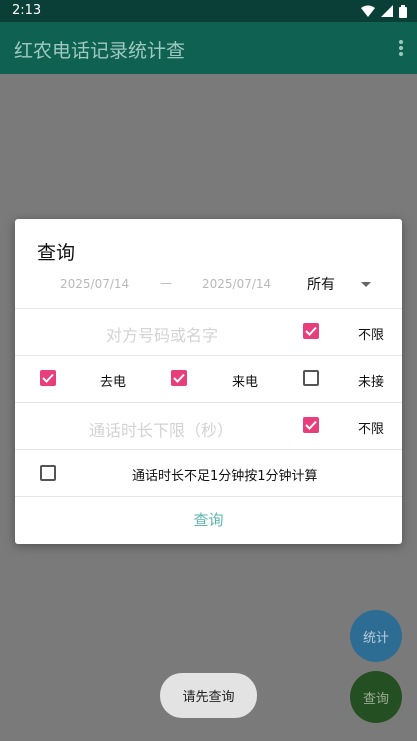 The width and height of the screenshot is (417, 741). I want to click on round-minute-checkbox, so click(48, 473).